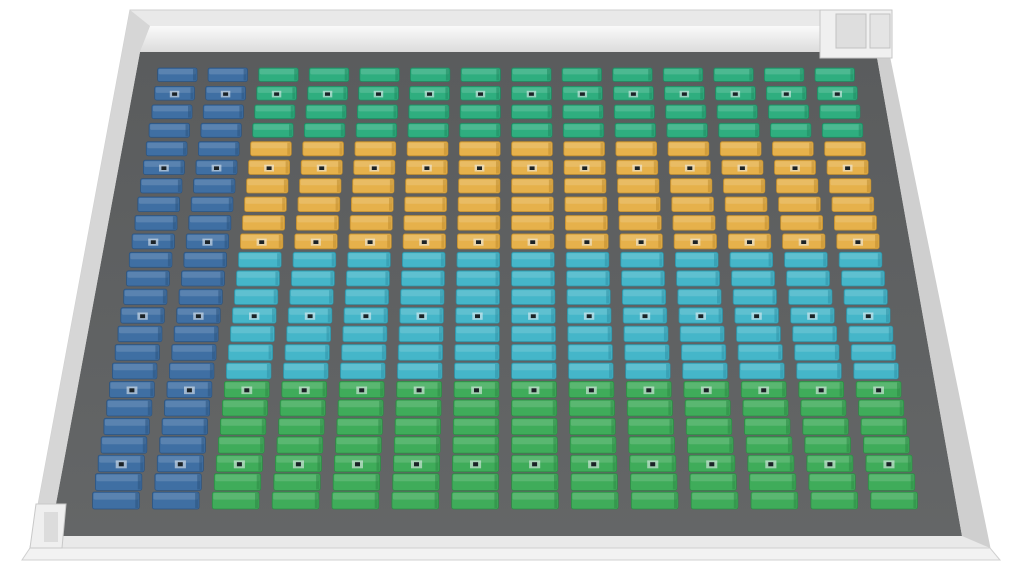  I want to click on corner-room, so click(856, 34).